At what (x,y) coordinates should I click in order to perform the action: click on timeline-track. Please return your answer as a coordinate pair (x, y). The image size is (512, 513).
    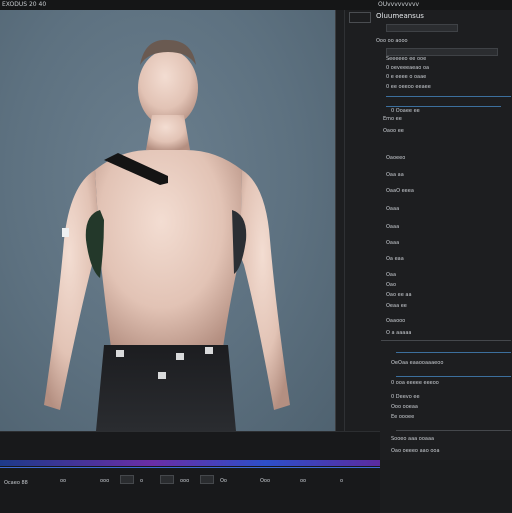
    Looking at the image, I should click on (190, 463).